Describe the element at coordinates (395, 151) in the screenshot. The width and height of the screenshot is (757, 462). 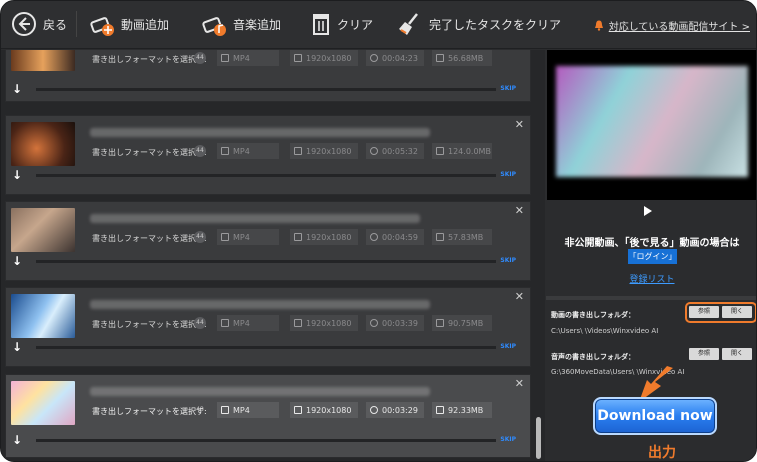
I see `duration-field: 00:05:32` at that location.